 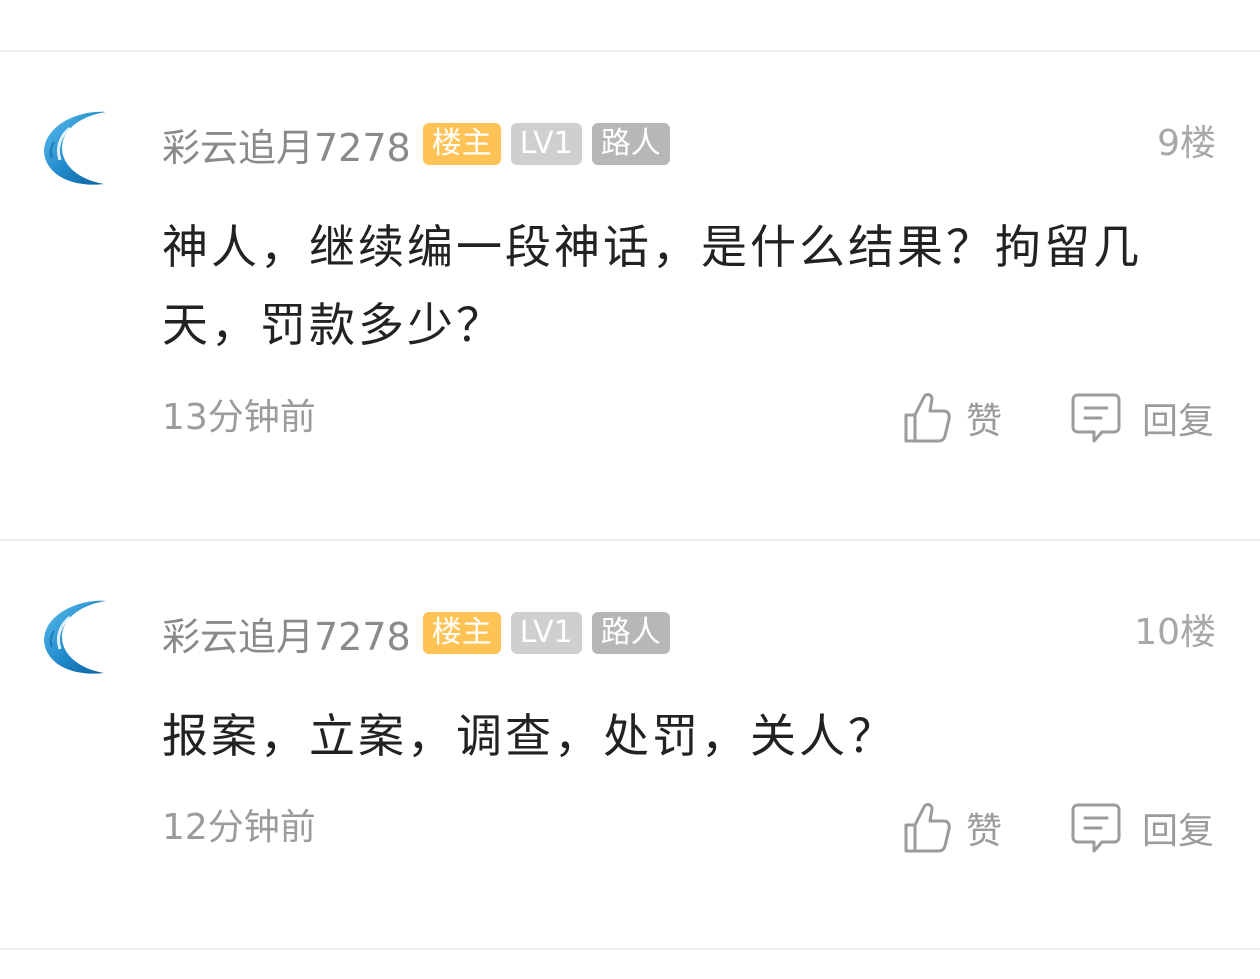 I want to click on floor-number: 10楼, so click(x=1175, y=632).